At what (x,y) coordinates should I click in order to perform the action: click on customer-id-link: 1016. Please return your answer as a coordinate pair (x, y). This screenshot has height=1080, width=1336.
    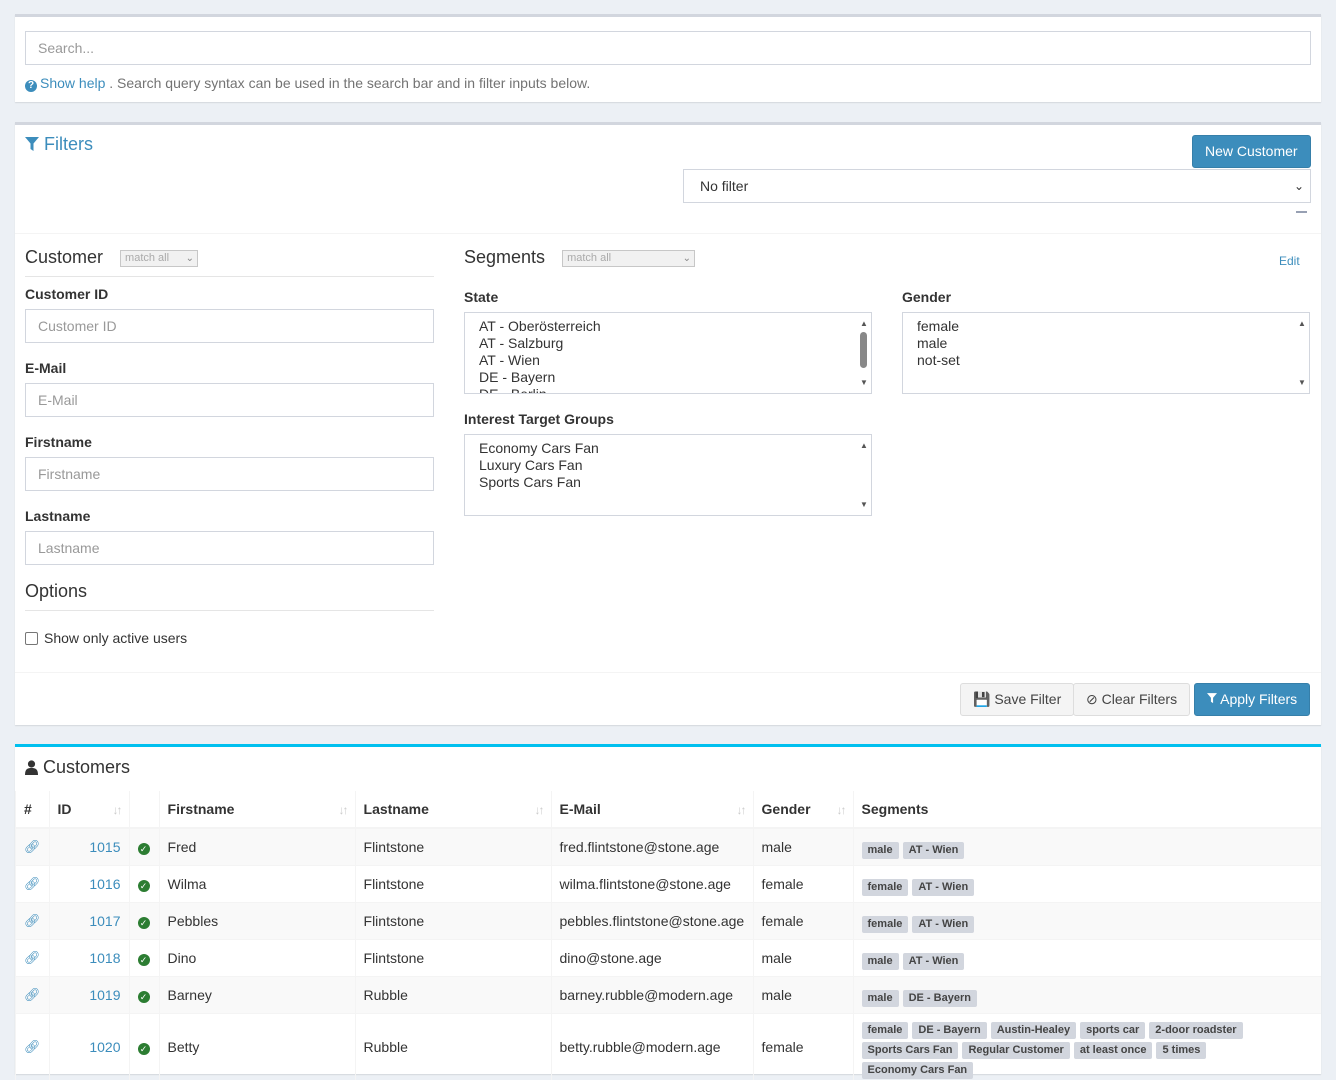
    Looking at the image, I should click on (89, 883).